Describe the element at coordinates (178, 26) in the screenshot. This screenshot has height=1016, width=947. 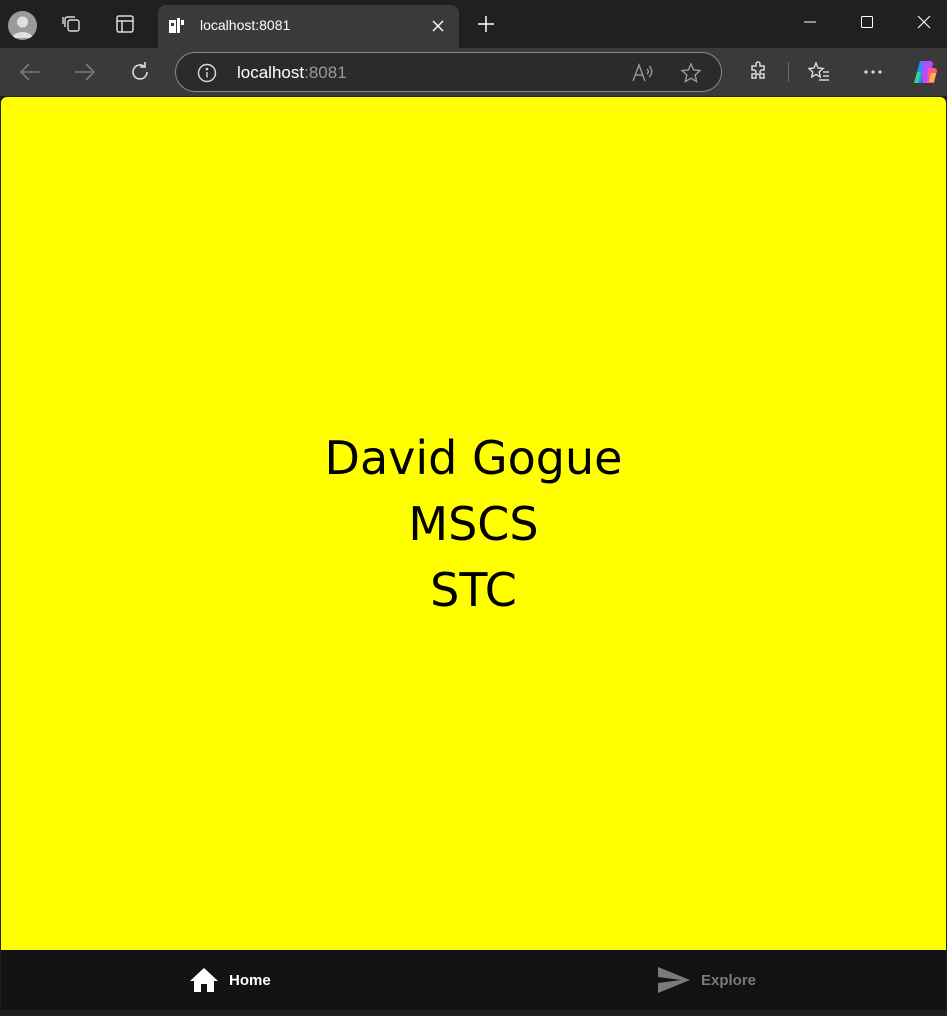
I see `expo-favicon-icon` at that location.